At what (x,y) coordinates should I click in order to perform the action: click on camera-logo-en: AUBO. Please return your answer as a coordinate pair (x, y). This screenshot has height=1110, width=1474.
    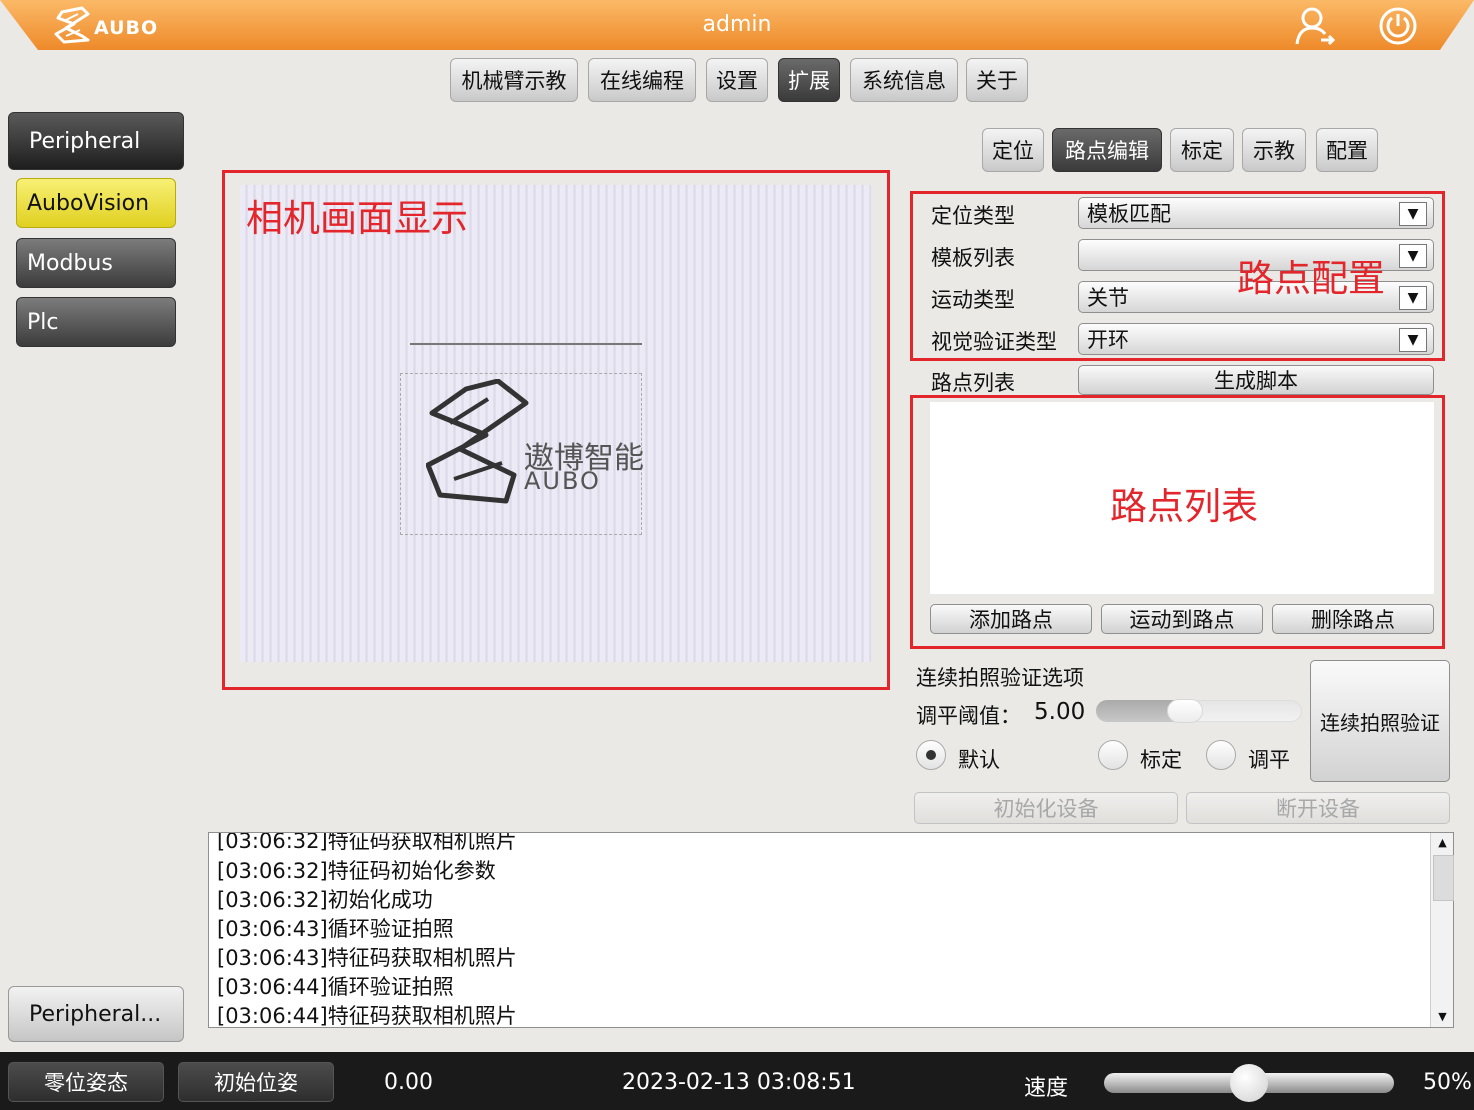
    Looking at the image, I should click on (562, 481).